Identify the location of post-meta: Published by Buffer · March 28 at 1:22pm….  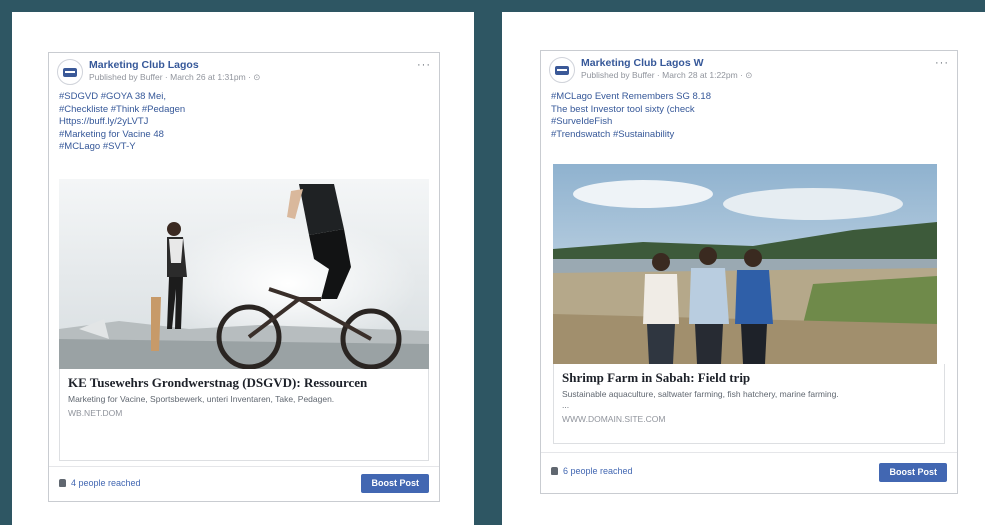
(667, 75).